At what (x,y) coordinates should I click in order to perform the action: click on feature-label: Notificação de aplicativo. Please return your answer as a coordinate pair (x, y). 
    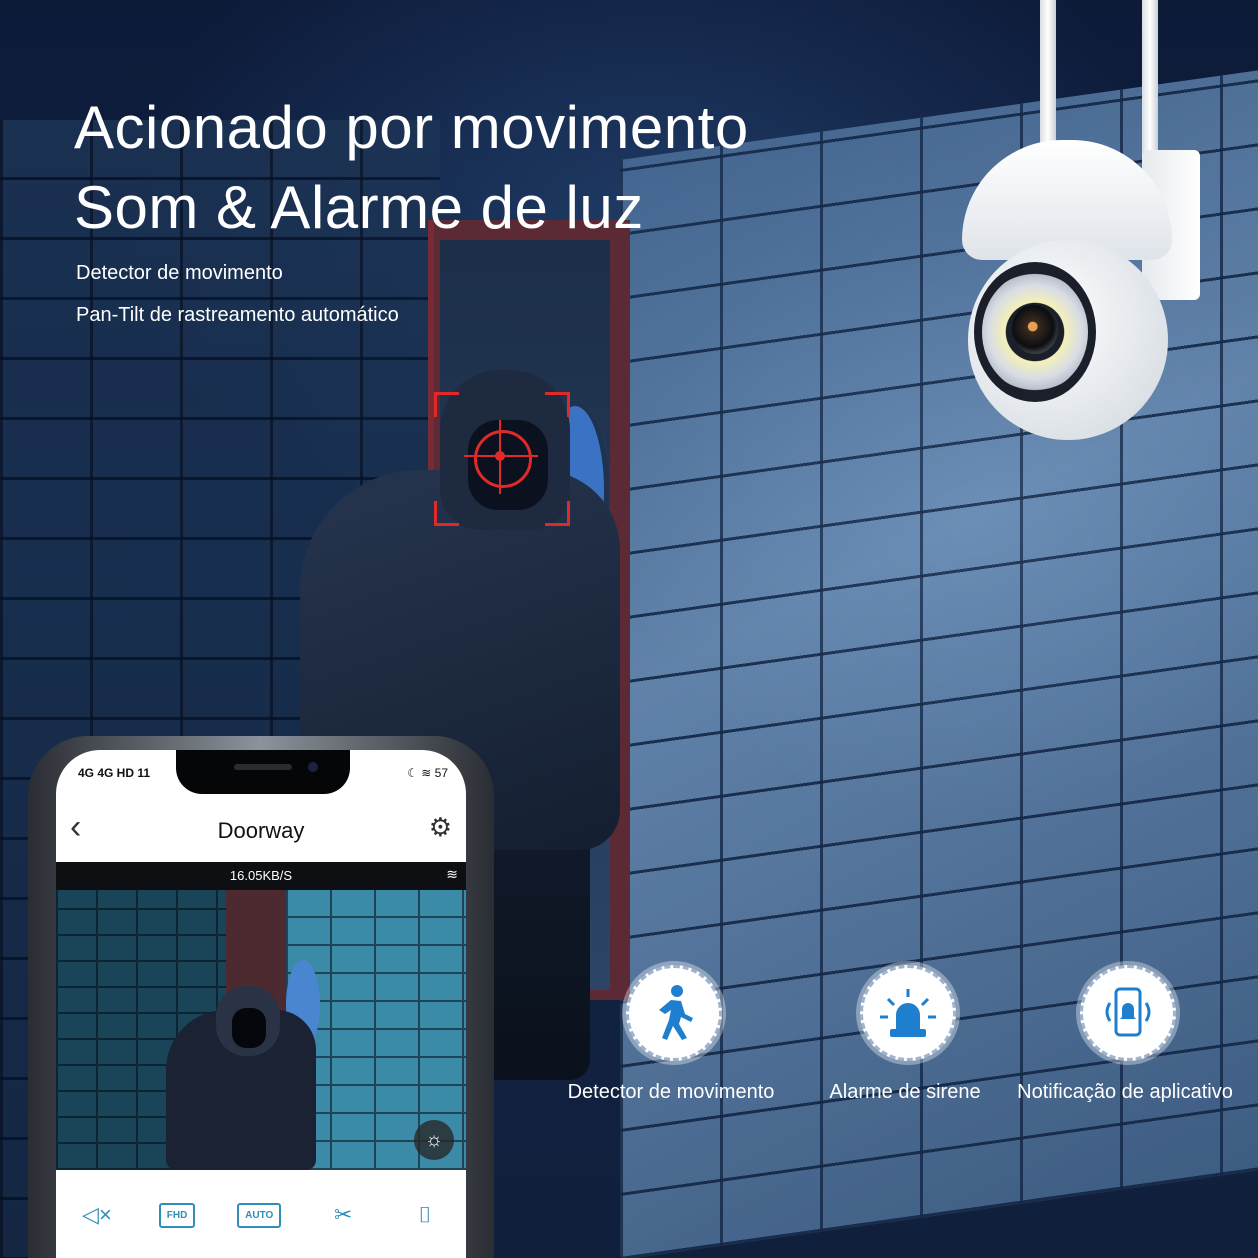
    Looking at the image, I should click on (1125, 1092).